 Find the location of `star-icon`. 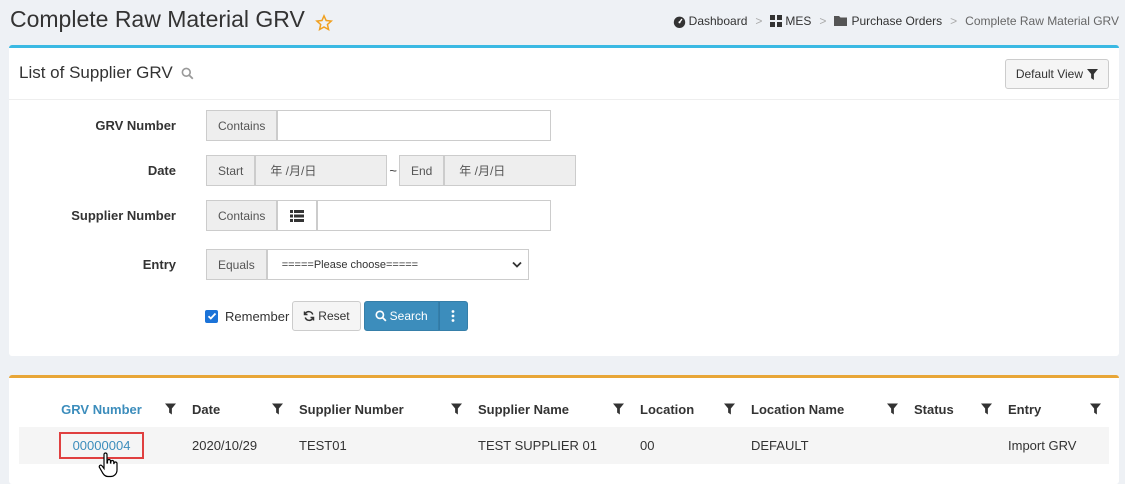

star-icon is located at coordinates (323, 21).